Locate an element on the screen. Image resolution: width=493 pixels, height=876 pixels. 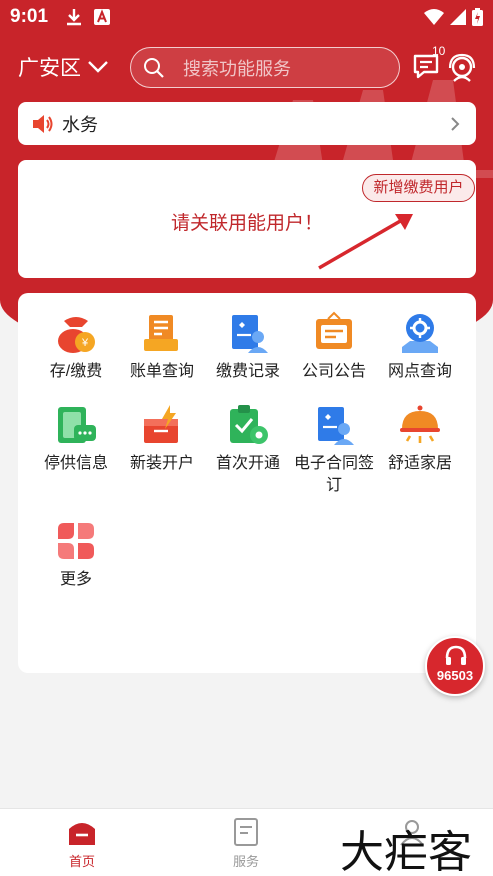
location-icon is located at coordinates (420, 333).